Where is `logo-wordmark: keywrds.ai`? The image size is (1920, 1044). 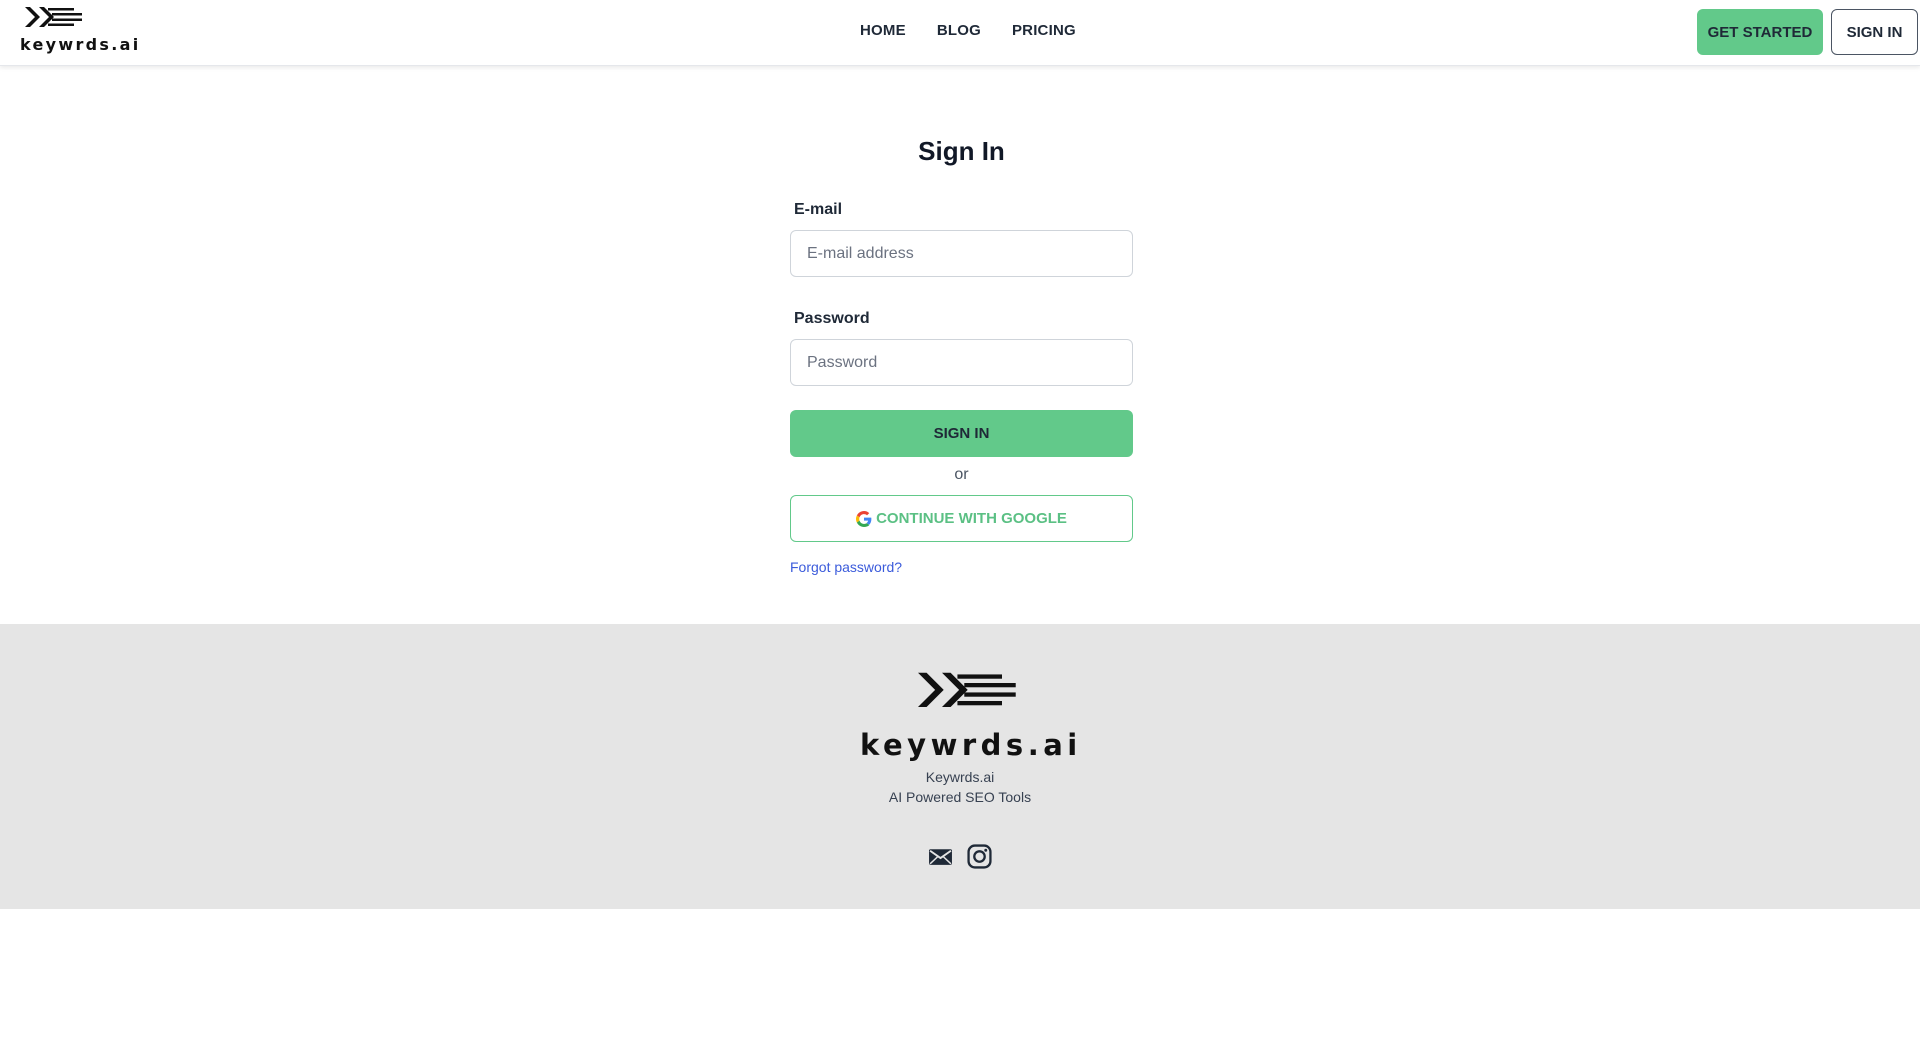 logo-wordmark: keywrds.ai is located at coordinates (80, 44).